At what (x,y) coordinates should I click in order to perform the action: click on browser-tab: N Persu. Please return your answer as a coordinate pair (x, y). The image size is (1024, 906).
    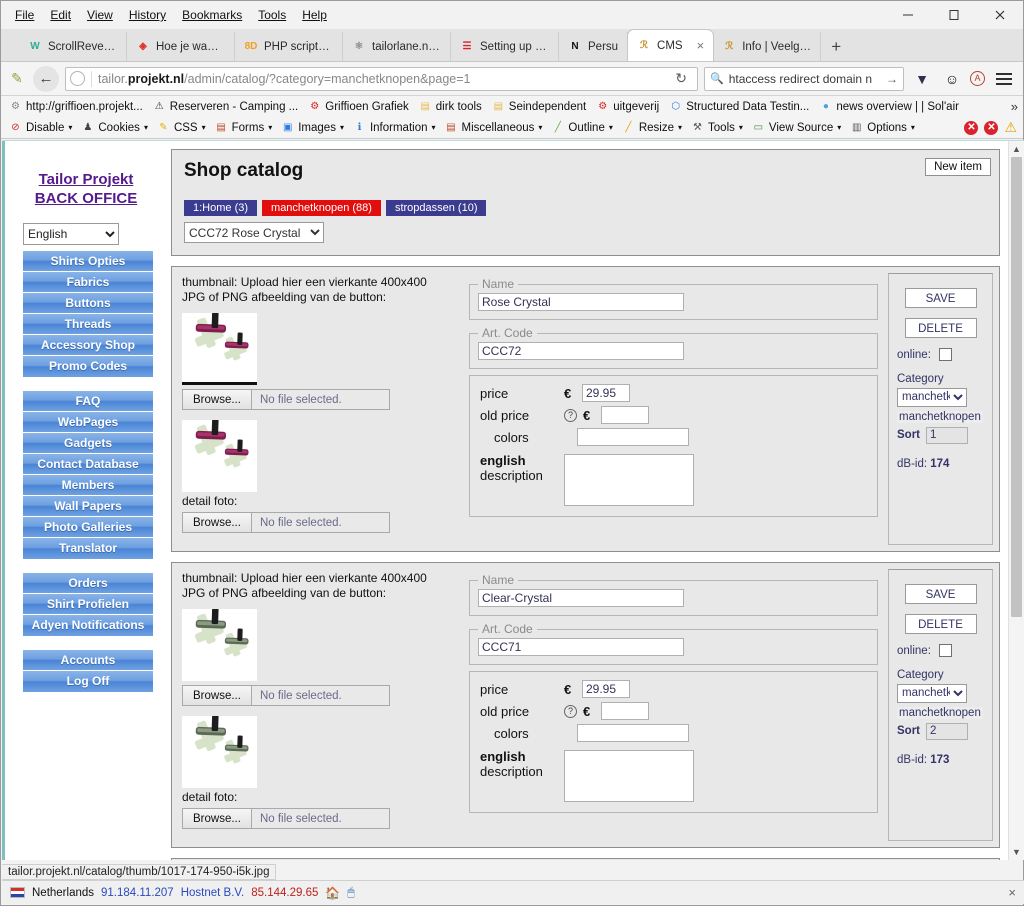
    Looking at the image, I should click on (594, 46).